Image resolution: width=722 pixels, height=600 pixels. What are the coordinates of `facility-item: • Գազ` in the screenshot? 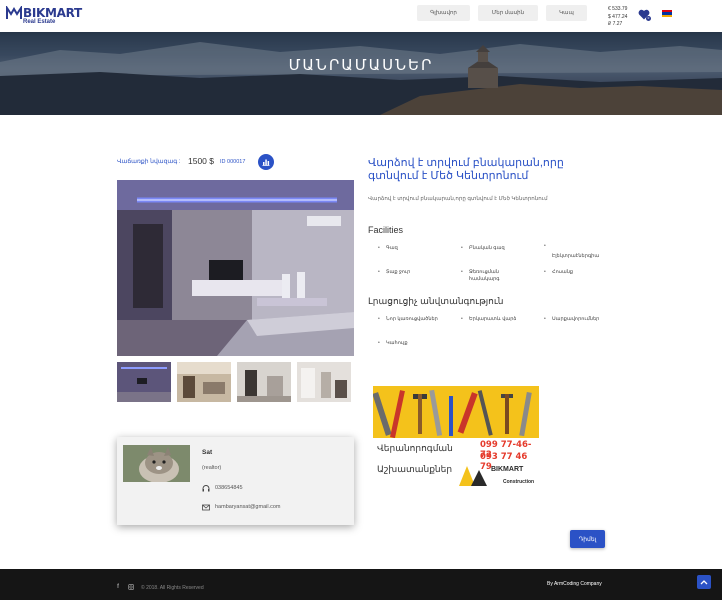 It's located at (388, 248).